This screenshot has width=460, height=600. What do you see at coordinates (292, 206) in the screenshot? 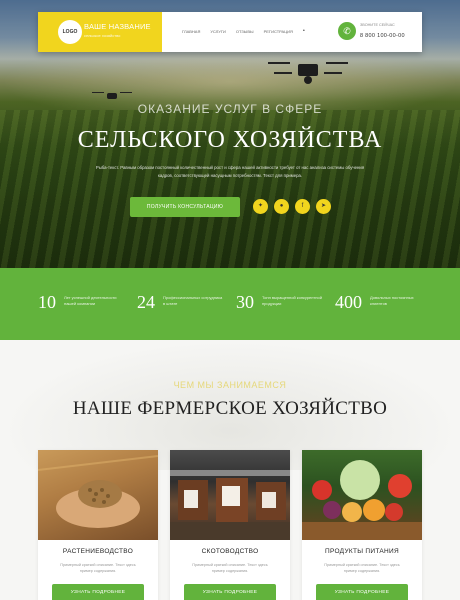
I see `social-links: ✦ ● f ➤` at bounding box center [292, 206].